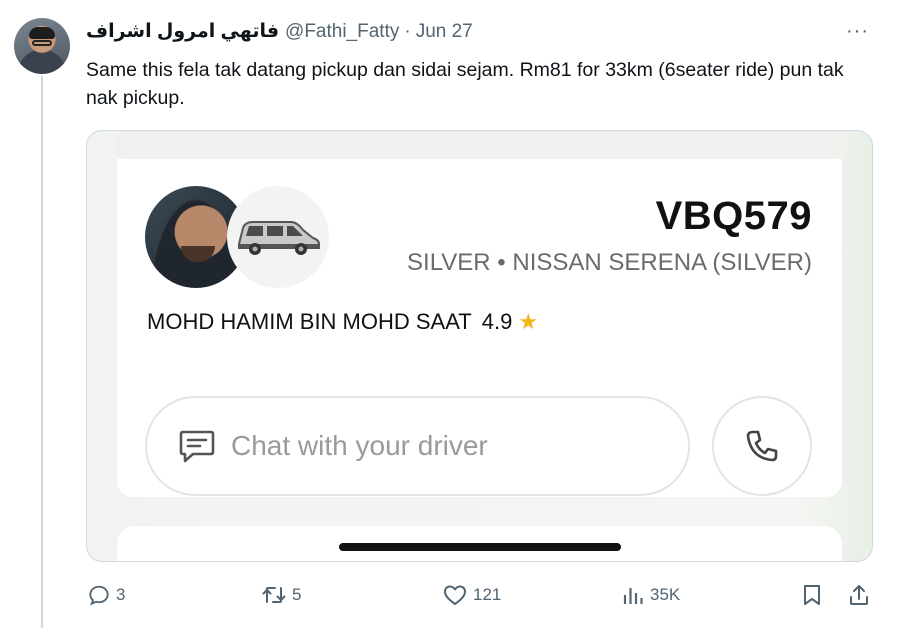 The width and height of the screenshot is (898, 628). I want to click on retweet-icon, so click(274, 595).